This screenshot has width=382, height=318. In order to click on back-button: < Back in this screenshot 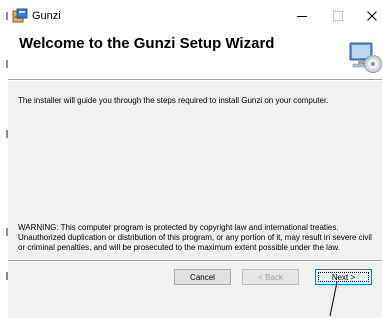, I will do `click(270, 277)`.